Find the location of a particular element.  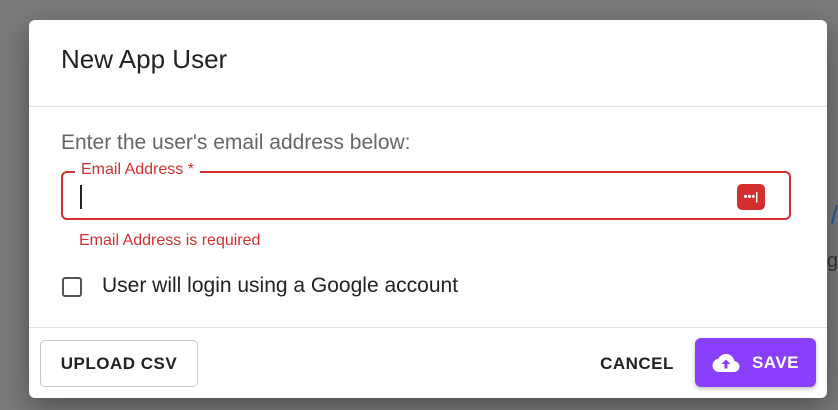

upload-csv-button: UPLOAD CSV is located at coordinates (119, 363).